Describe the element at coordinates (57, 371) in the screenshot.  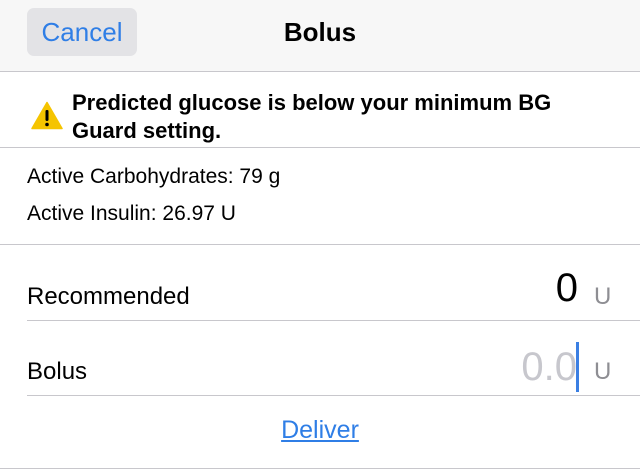
I see `bolus-label: Bolus` at that location.